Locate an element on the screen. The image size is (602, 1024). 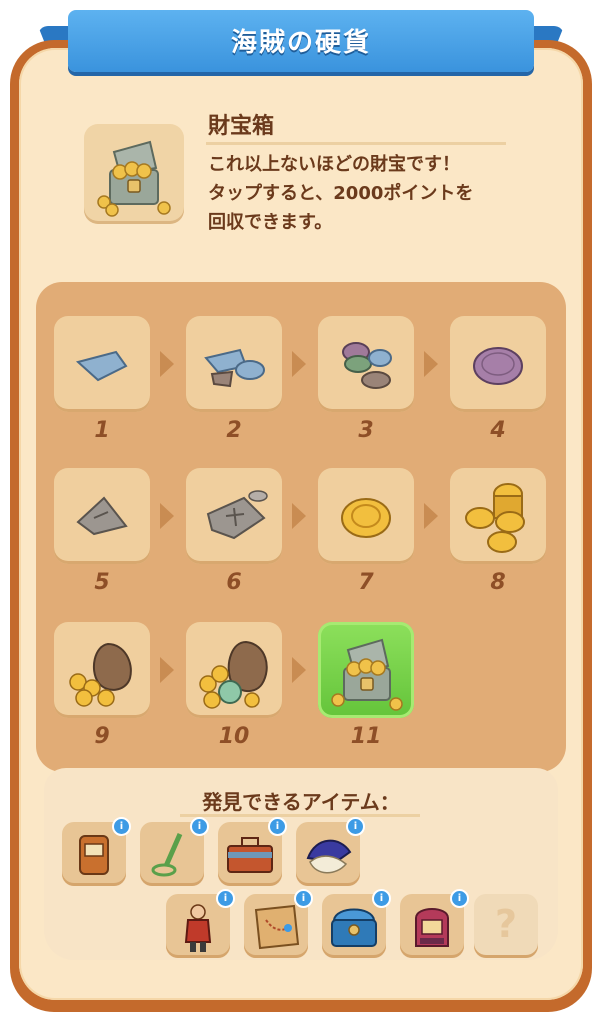
discoverable-item-unknown: ? is located at coordinates (506, 926).